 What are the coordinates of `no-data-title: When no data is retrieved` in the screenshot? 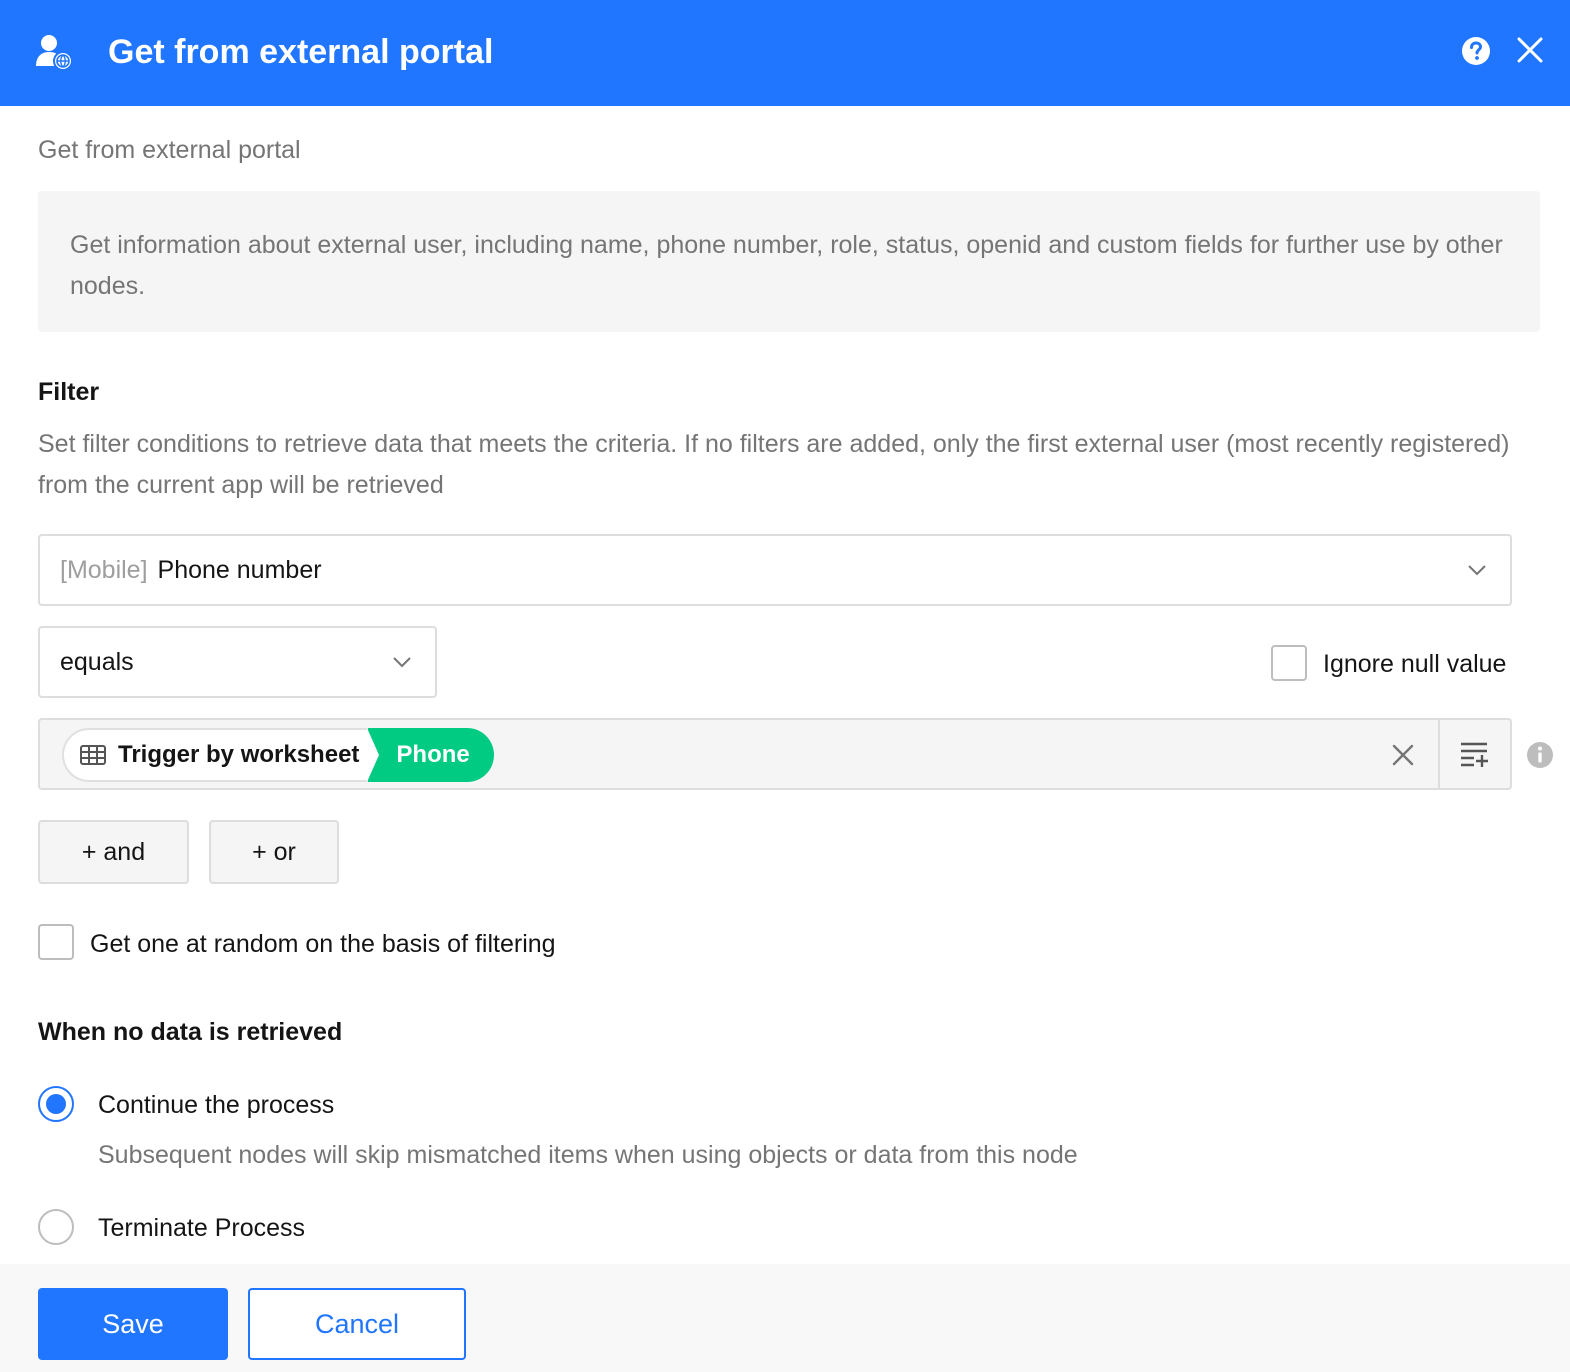 It's located at (190, 1032).